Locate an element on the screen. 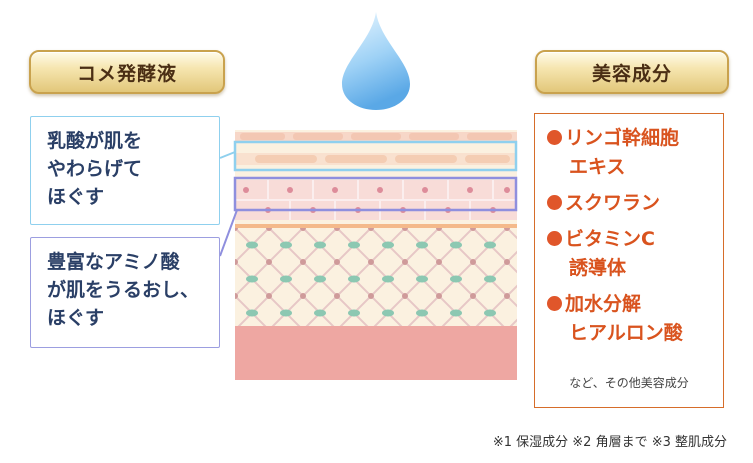 The image size is (753, 463). water-droplet-icon is located at coordinates (376, 61).